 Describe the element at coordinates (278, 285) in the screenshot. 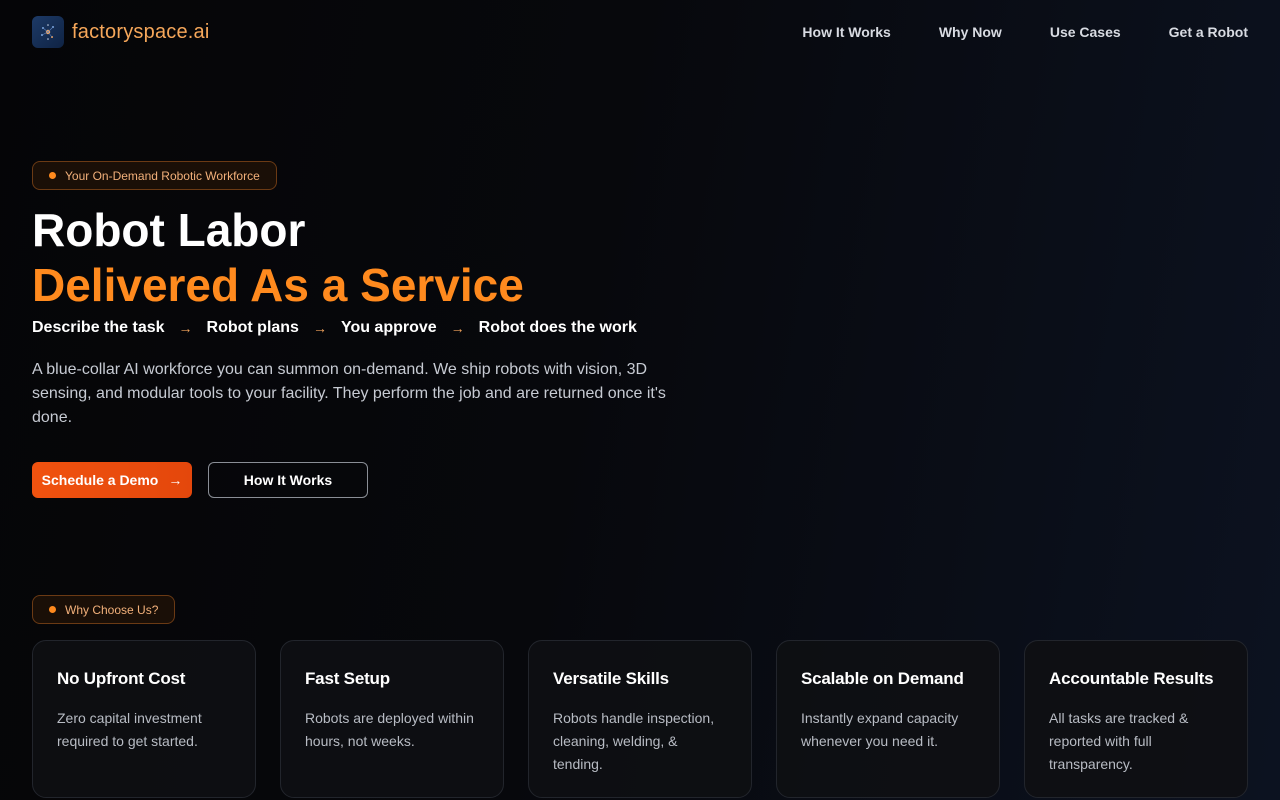

I see `hero-title-line2: Delivered As a Service` at that location.